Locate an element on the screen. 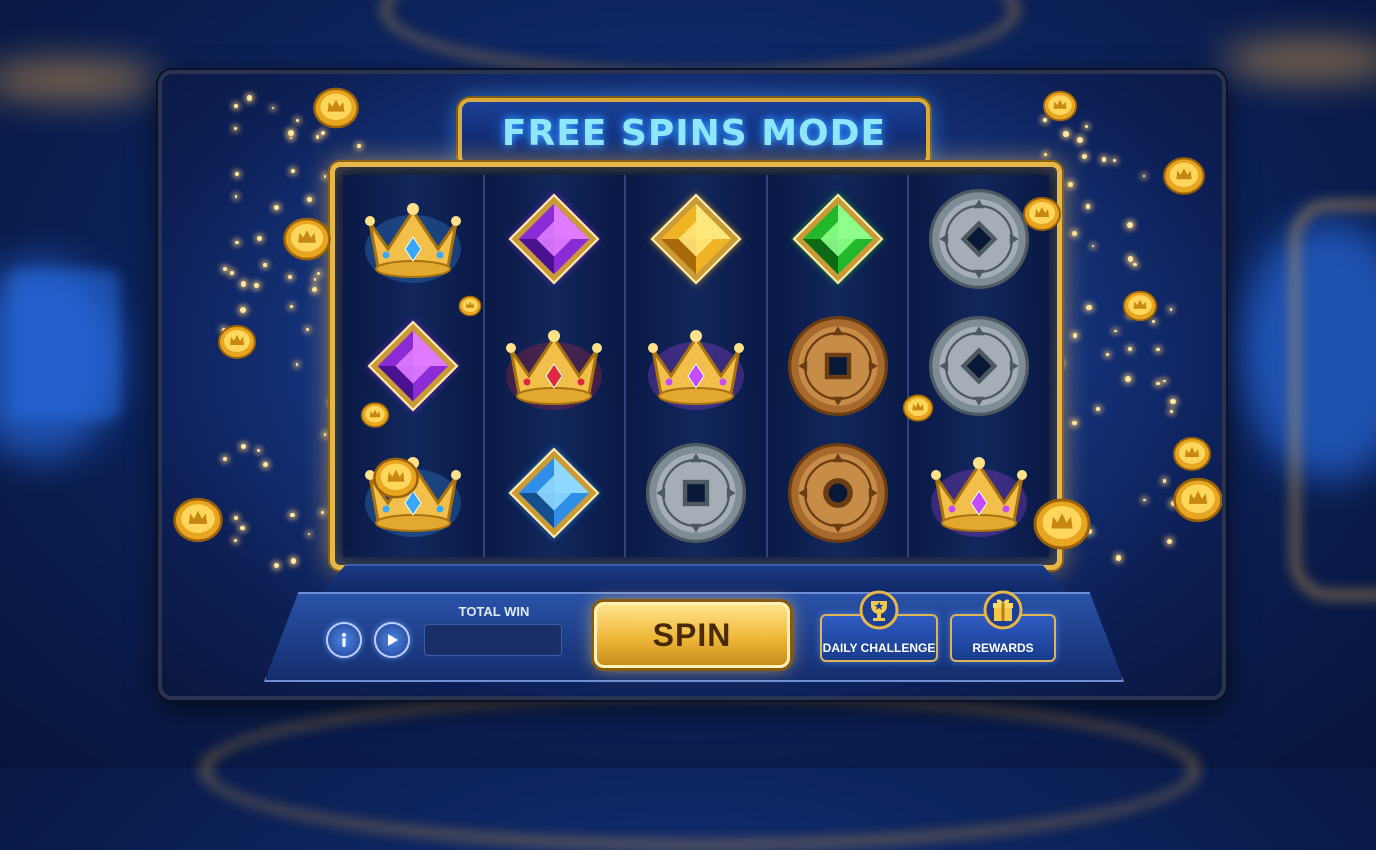 The height and width of the screenshot is (850, 1376). gem-blue-symbol is located at coordinates (554, 493).